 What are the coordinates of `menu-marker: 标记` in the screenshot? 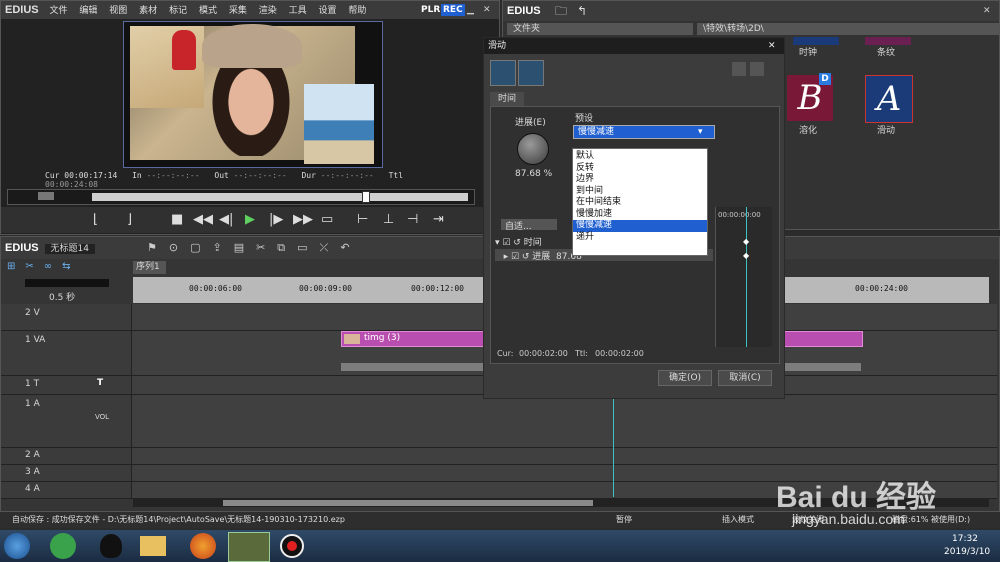 It's located at (178, 11).